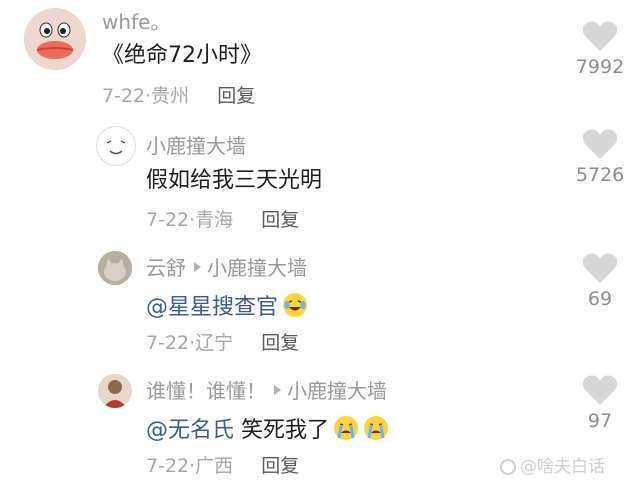  I want to click on watermark: @啥夫白话, so click(552, 464).